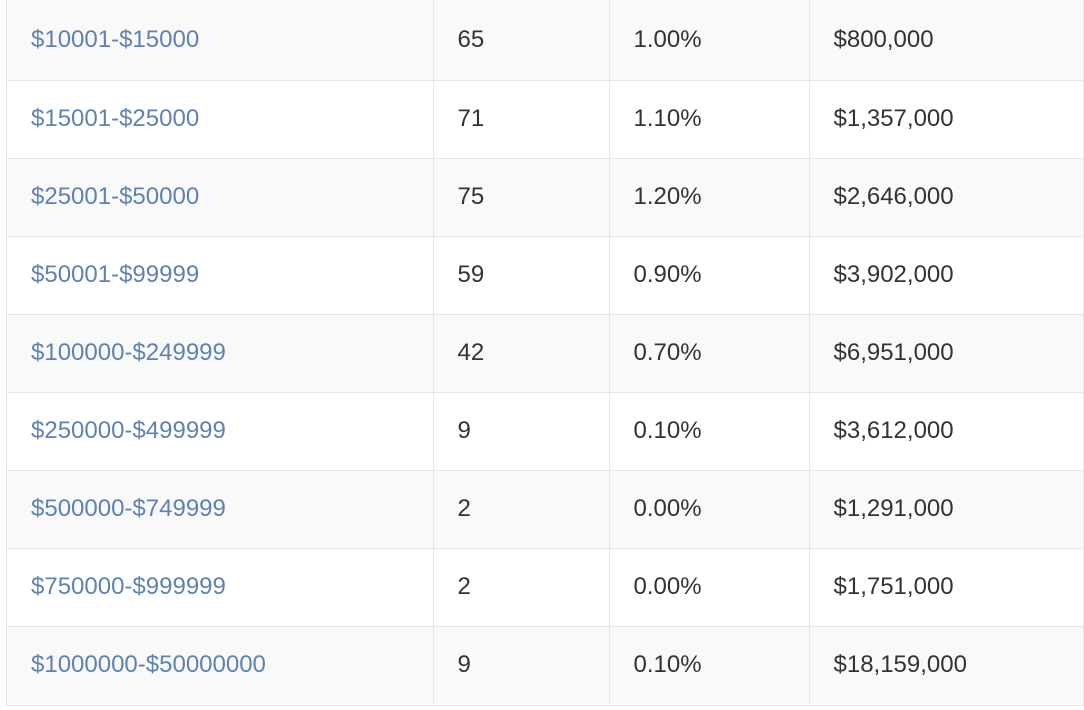 The width and height of the screenshot is (1084, 710). What do you see at coordinates (708, 196) in the screenshot?
I see `percent-cell: 1.20%` at bounding box center [708, 196].